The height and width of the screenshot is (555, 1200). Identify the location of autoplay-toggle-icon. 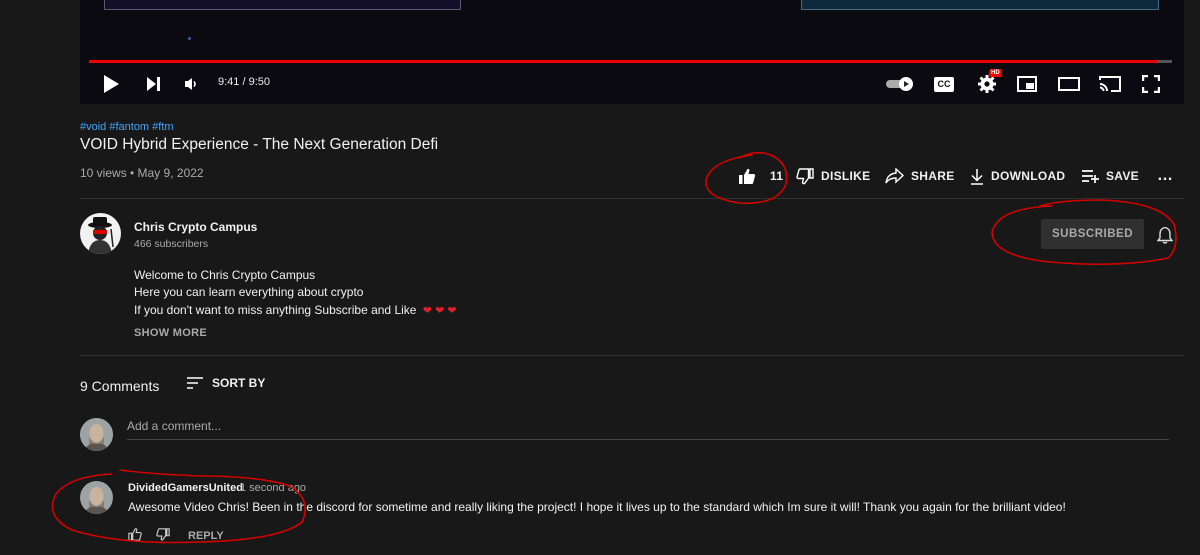
(899, 84).